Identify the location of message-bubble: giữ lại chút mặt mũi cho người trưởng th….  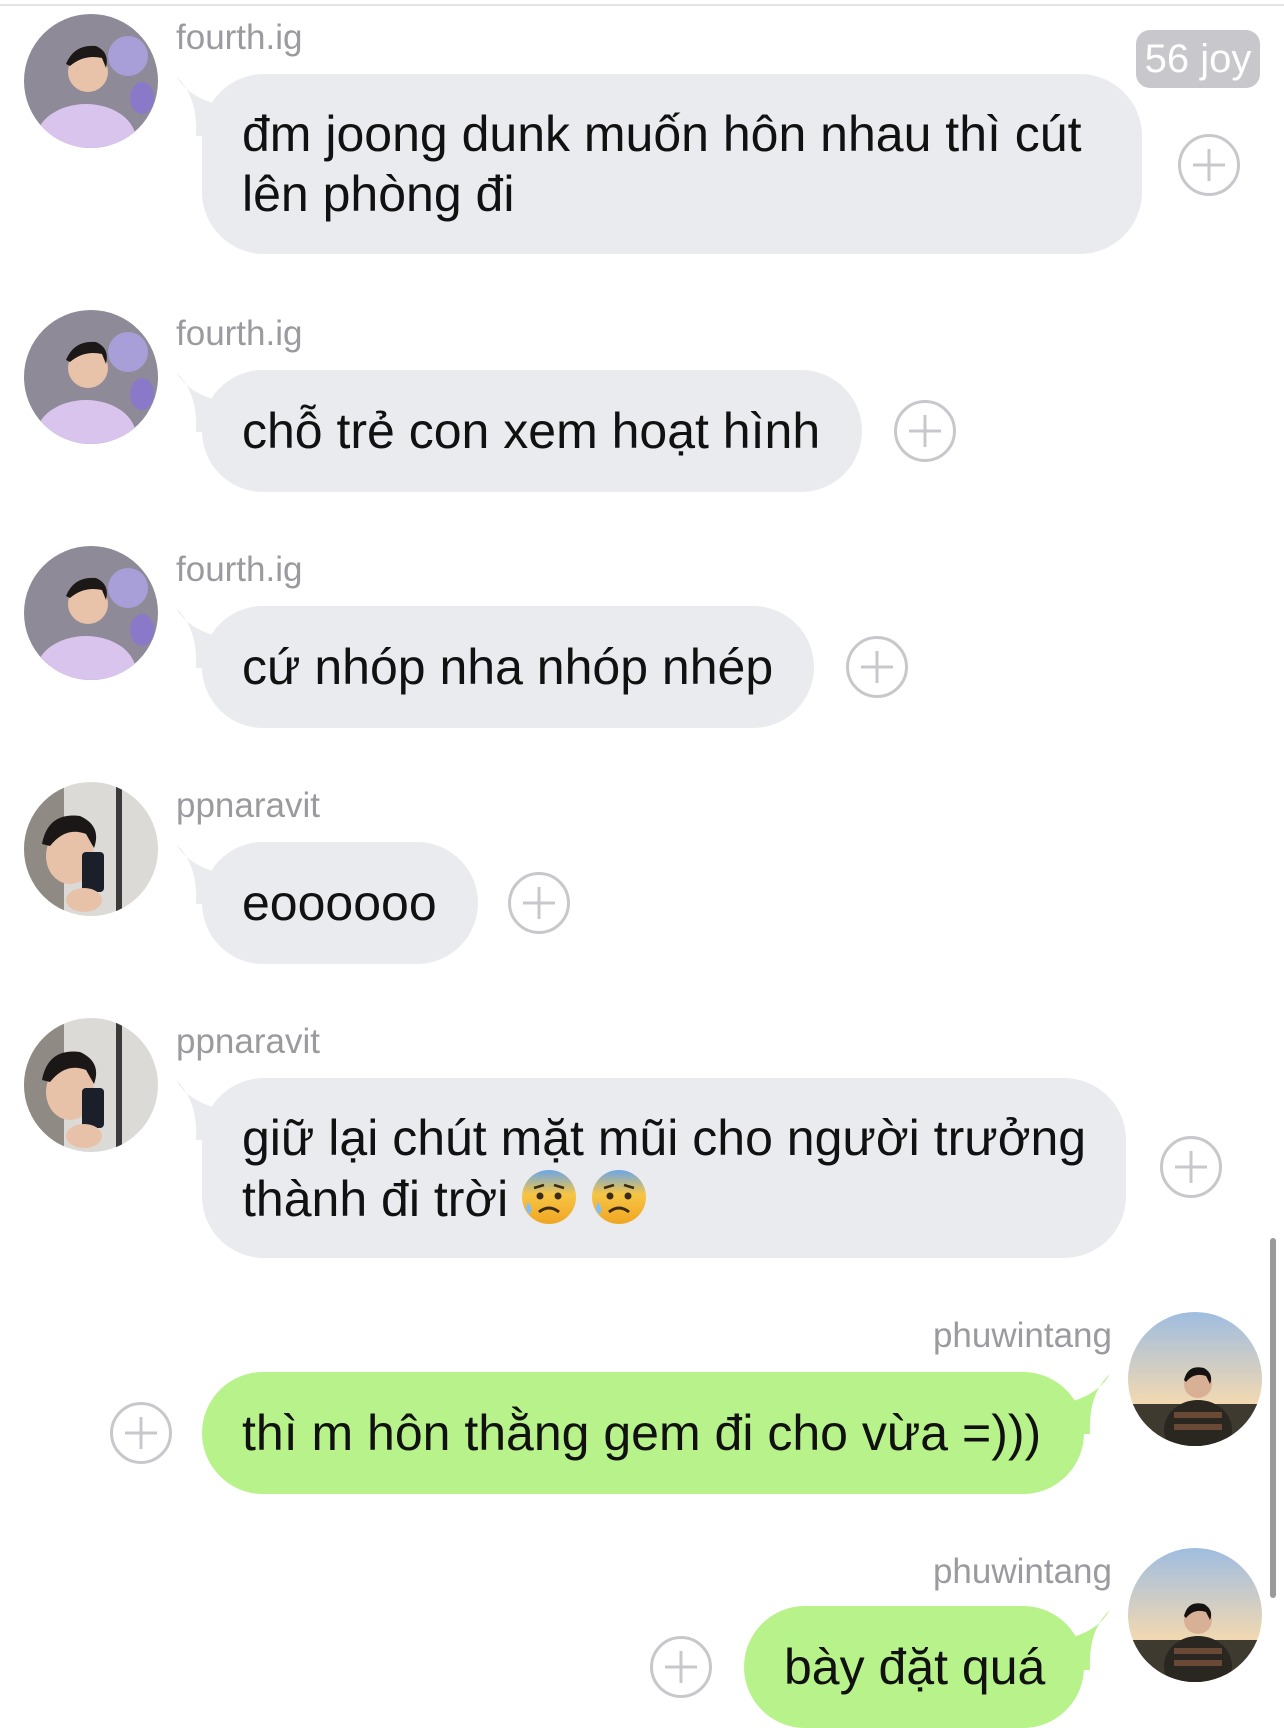
(664, 1168).